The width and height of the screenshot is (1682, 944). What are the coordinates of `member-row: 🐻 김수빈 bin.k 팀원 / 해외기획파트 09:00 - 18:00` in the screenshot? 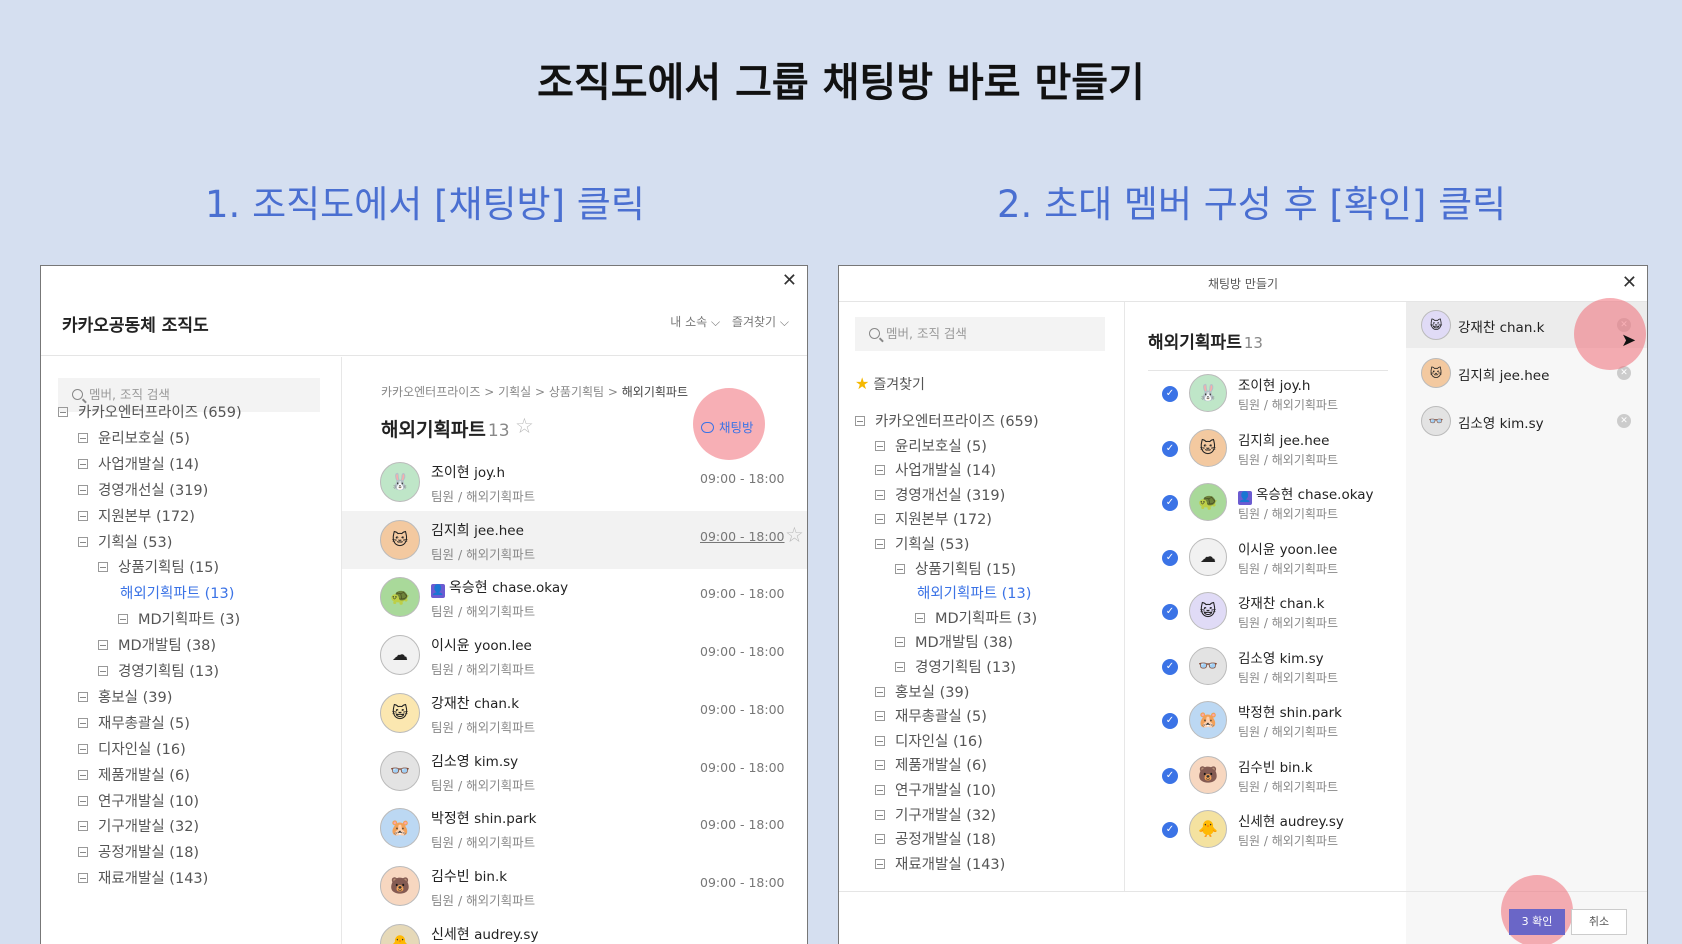 It's located at (574, 886).